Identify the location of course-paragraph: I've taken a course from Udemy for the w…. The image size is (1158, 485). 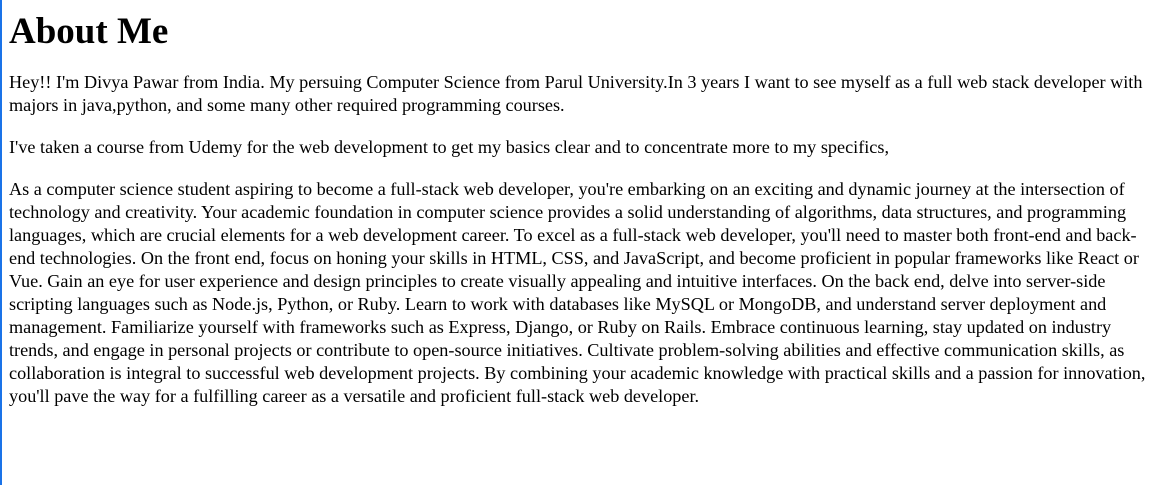
(449, 146).